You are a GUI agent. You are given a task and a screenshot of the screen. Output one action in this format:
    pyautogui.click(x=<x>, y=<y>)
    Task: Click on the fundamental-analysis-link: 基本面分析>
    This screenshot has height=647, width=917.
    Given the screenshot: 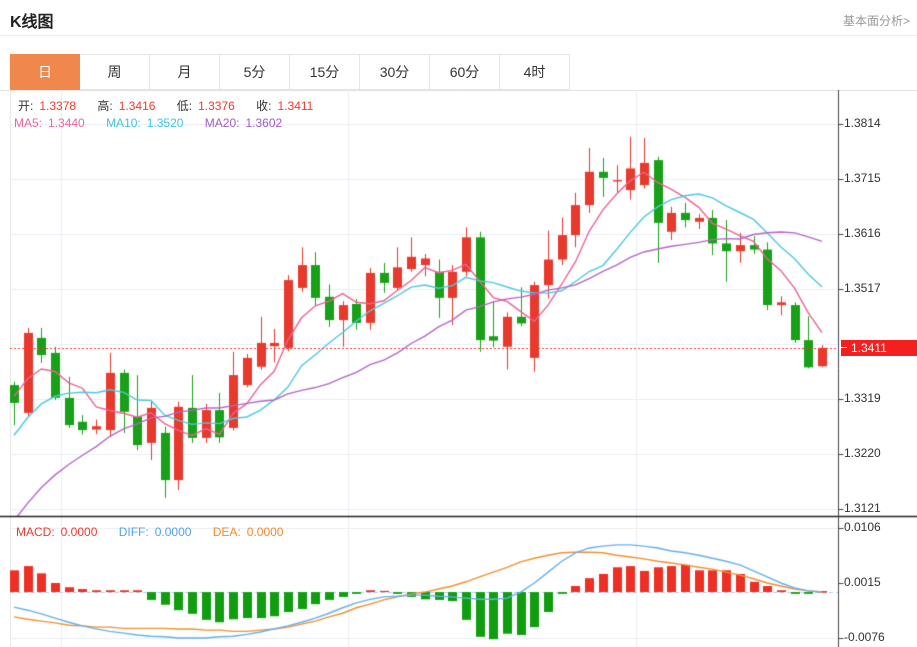 What is the action you would take?
    pyautogui.click(x=876, y=20)
    